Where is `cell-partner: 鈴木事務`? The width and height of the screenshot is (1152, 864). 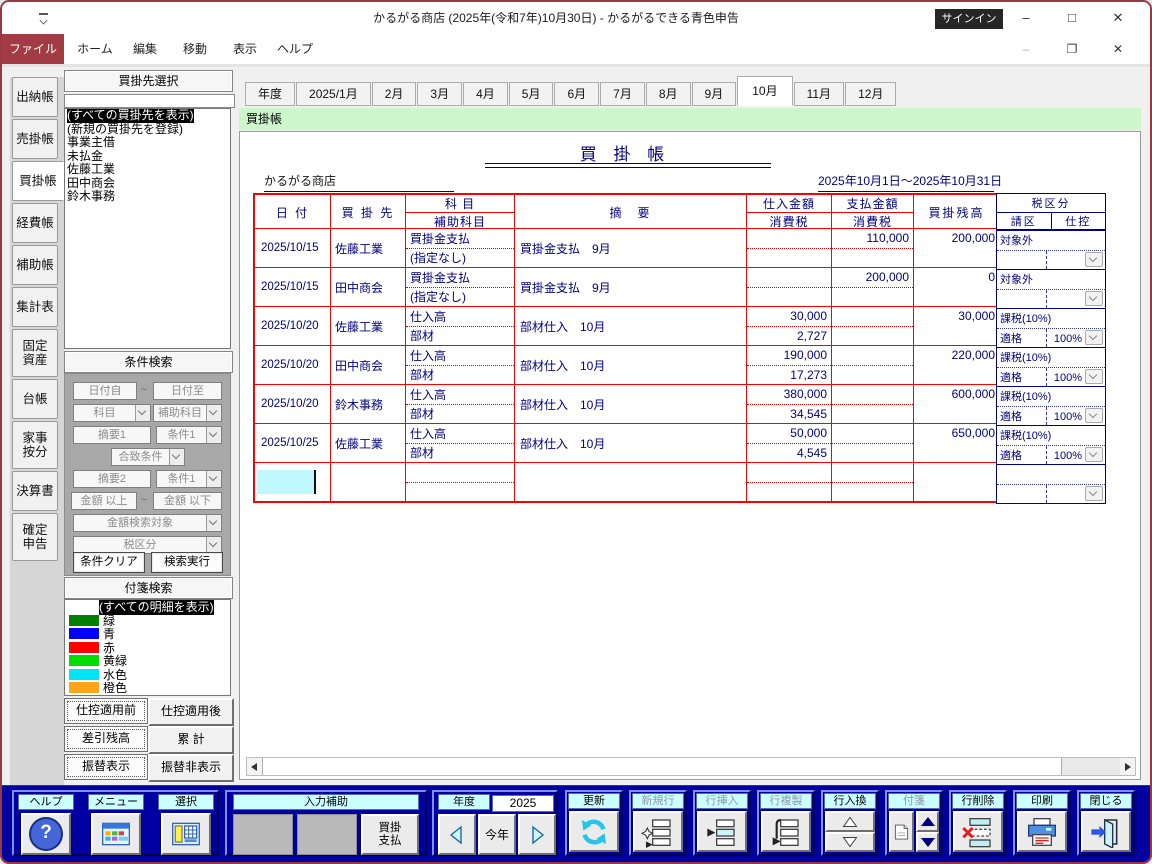
cell-partner: 鈴木事務 is located at coordinates (368, 404).